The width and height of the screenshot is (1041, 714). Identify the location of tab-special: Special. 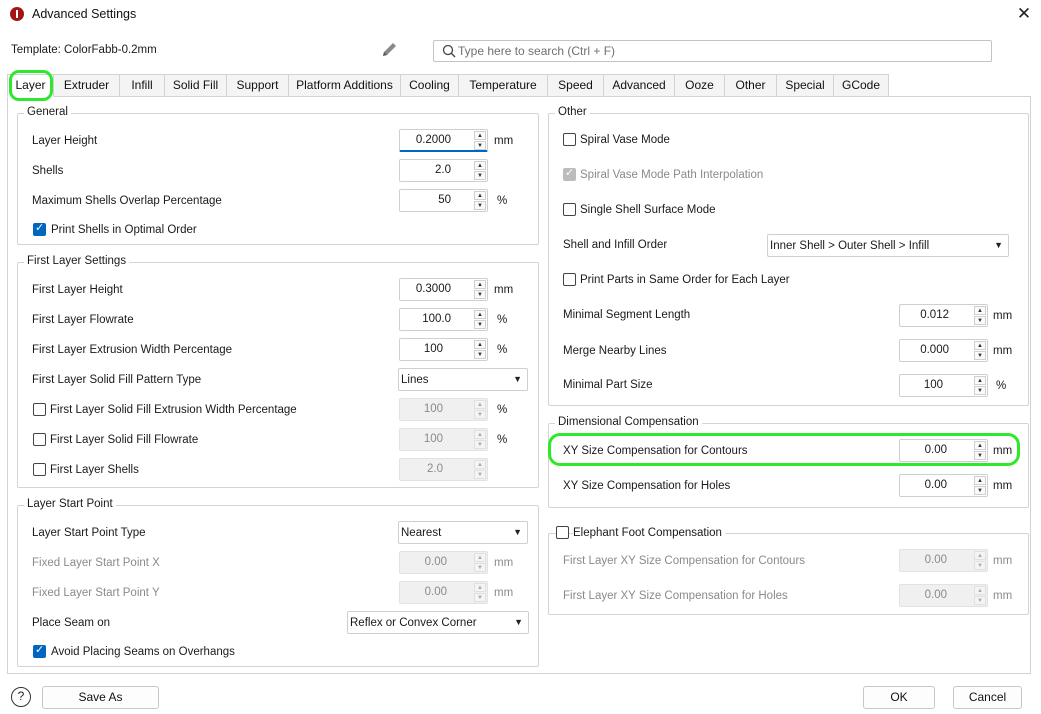
(805, 85).